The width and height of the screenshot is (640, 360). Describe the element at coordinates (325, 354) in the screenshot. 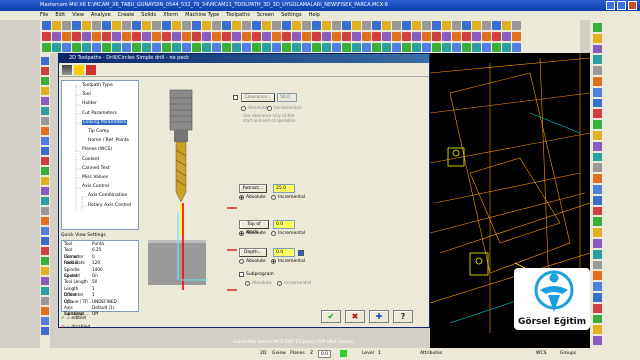

I see `status-z-value: 0.0` at that location.